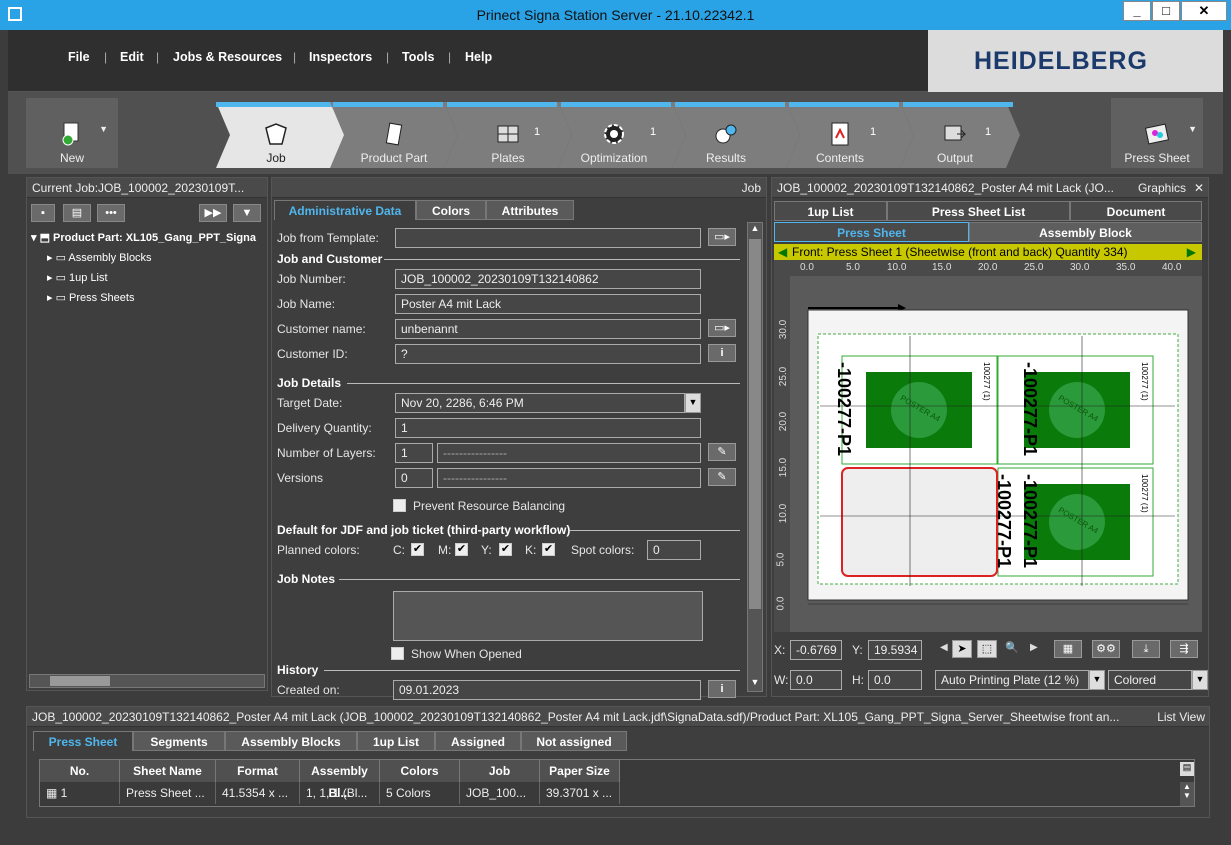 Image resolution: width=1231 pixels, height=845 pixels. Describe the element at coordinates (548, 279) in the screenshot. I see `job-number-field: JOB_100002_20230109T132140862` at that location.